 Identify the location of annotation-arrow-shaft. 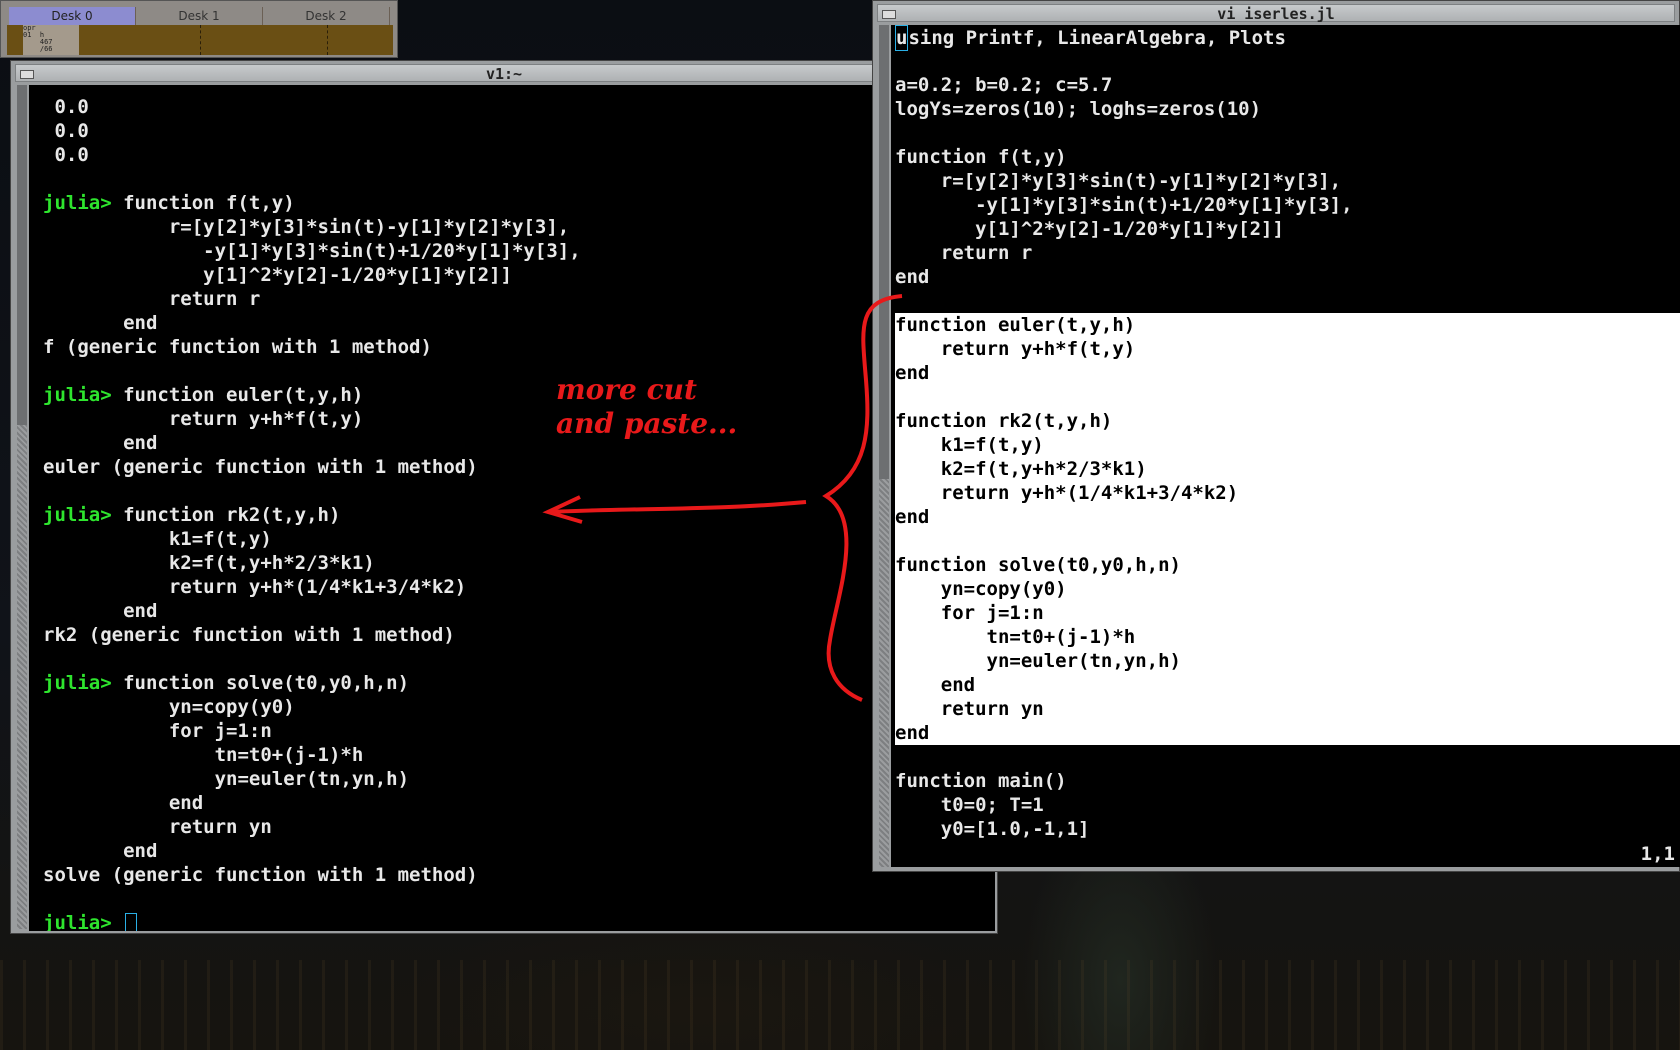
(677, 507).